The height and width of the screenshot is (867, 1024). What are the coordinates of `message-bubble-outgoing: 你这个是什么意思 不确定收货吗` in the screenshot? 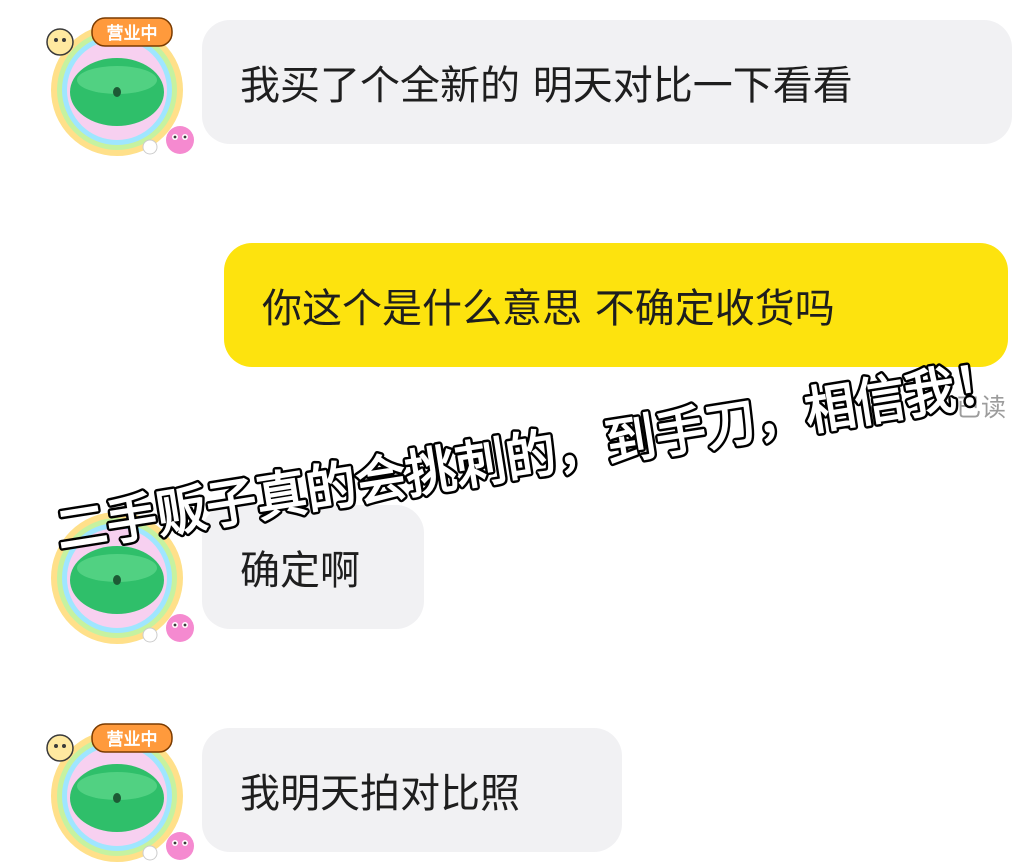 It's located at (616, 305).